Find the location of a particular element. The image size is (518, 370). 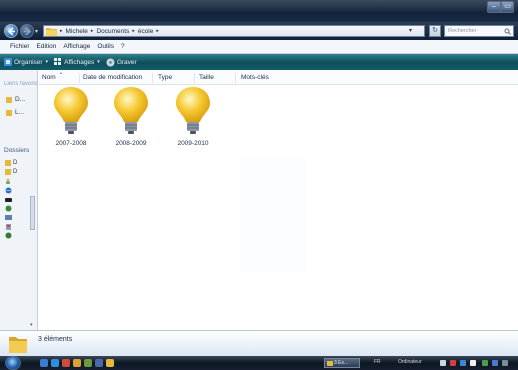

command-toolbar: Organiser ▾ Affichages ▾ Graver is located at coordinates (259, 62).